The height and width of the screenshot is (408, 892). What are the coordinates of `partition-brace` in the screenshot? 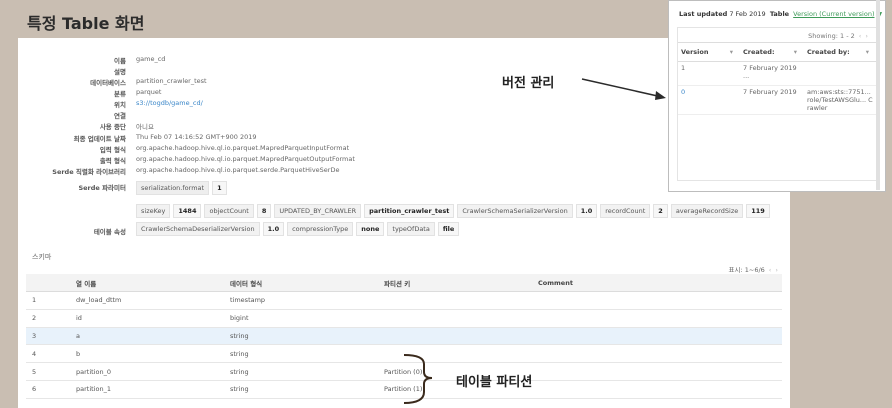 It's located at (418, 379).